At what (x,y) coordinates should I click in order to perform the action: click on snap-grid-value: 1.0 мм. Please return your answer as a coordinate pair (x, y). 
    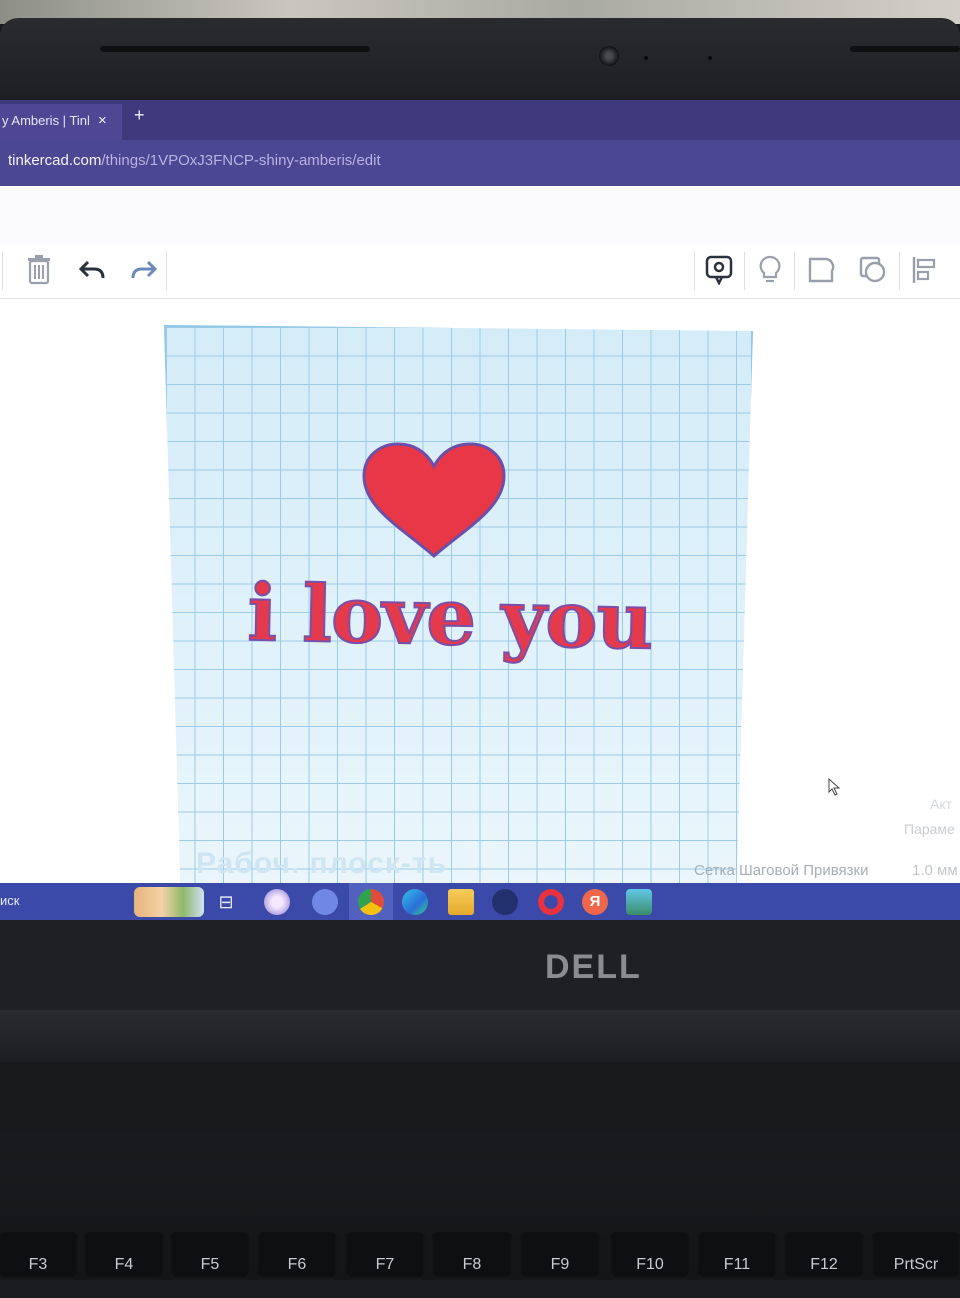
    Looking at the image, I should click on (935, 870).